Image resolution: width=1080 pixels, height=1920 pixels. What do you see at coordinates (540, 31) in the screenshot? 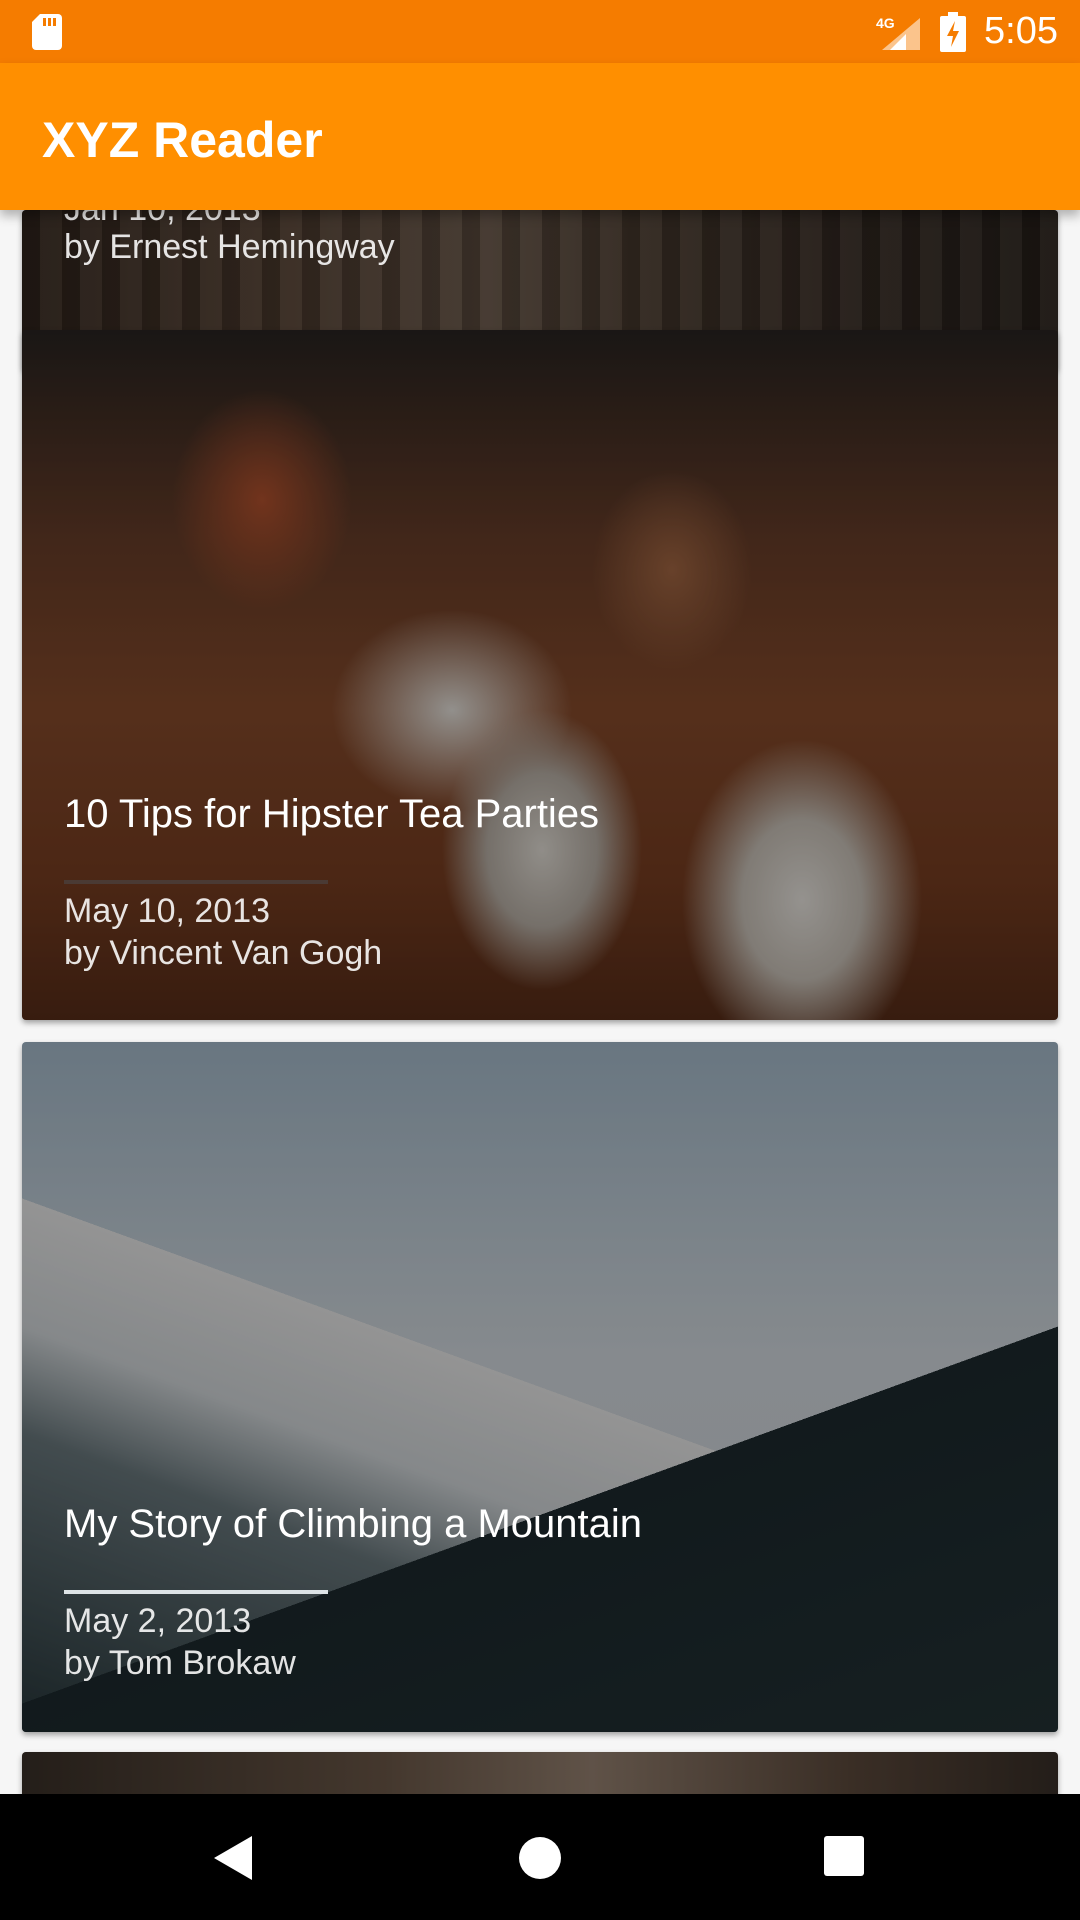
I see `status-bar: 4G 5:05` at bounding box center [540, 31].